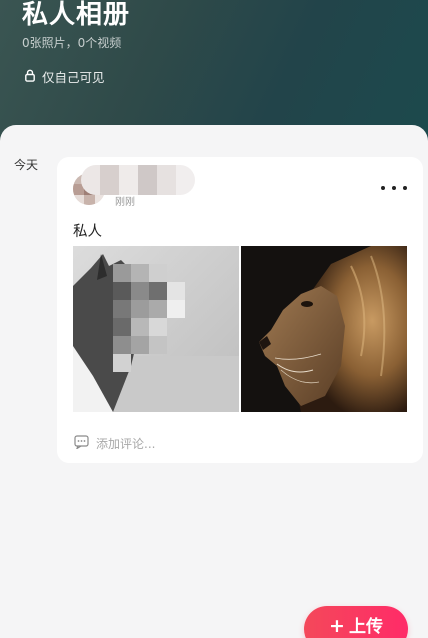 The image size is (428, 638). What do you see at coordinates (394, 188) in the screenshot?
I see `more-button` at bounding box center [394, 188].